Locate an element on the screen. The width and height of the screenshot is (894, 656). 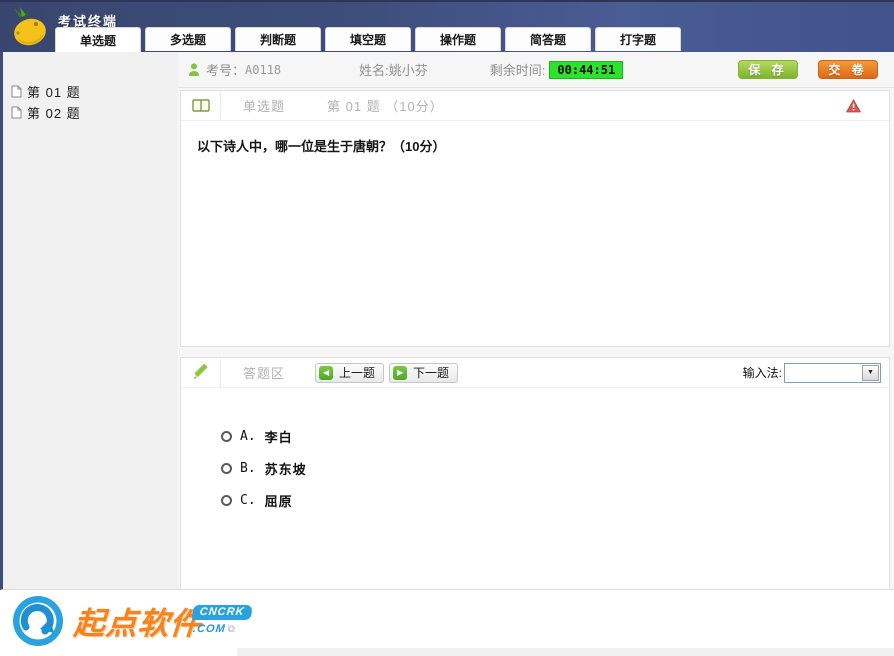
bottom-strip is located at coordinates (565, 652).